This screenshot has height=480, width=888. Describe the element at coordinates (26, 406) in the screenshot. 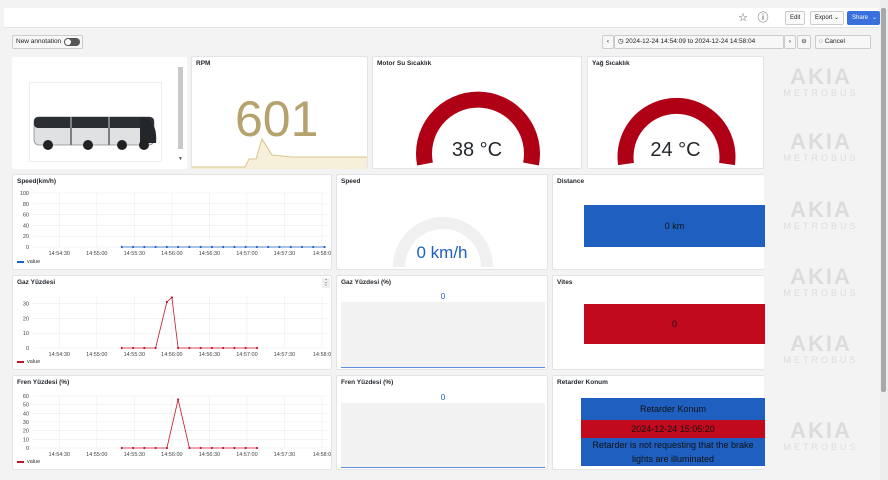

I see `y-tick-label: 50` at that location.